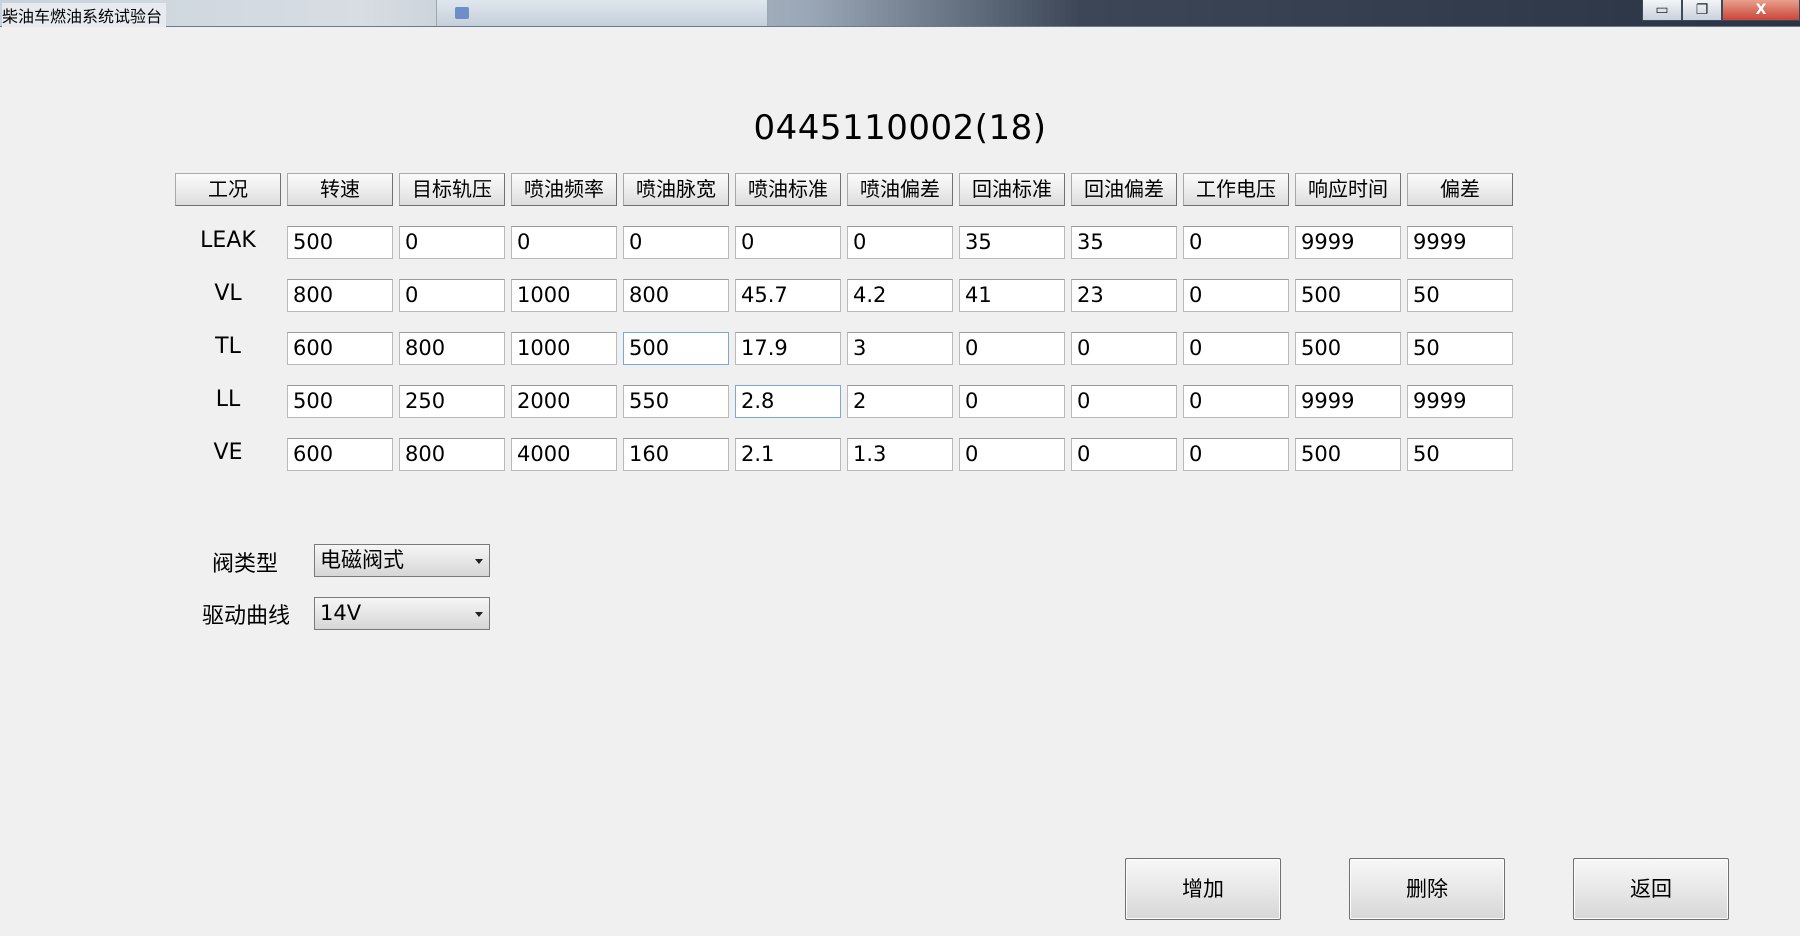 This screenshot has height=936, width=1800. What do you see at coordinates (1012, 189) in the screenshot?
I see `column-header-return-standard: 回油标准` at bounding box center [1012, 189].